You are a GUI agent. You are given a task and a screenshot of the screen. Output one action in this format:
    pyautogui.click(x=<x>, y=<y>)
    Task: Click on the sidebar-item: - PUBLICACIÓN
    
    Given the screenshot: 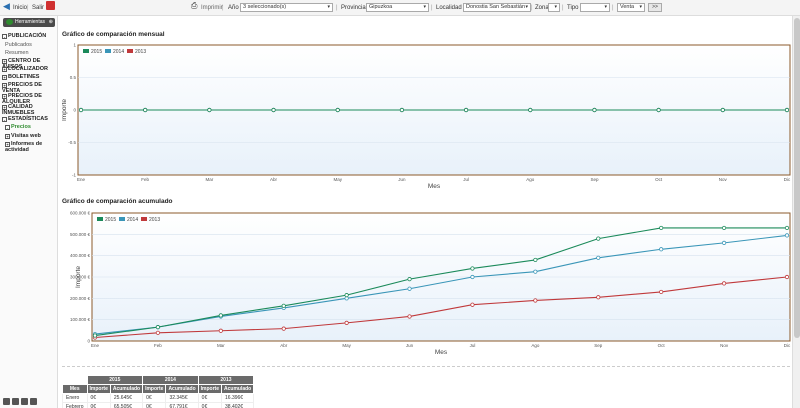 What is the action you would take?
    pyautogui.click(x=29, y=36)
    